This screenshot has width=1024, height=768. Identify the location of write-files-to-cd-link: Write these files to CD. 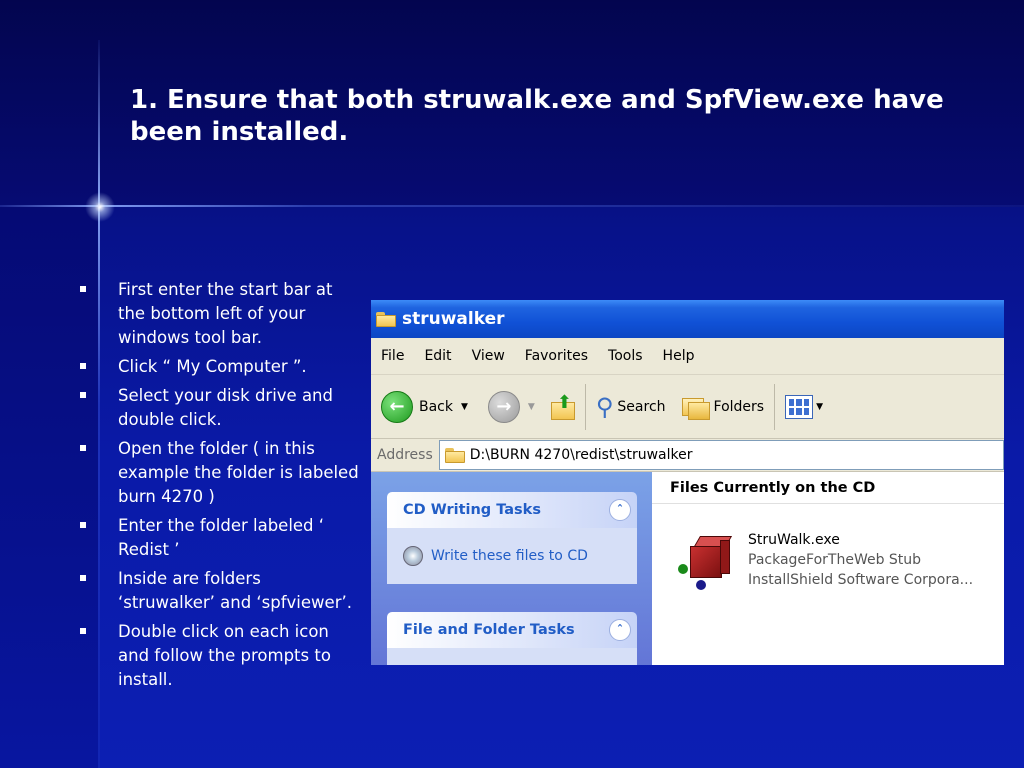
(509, 556).